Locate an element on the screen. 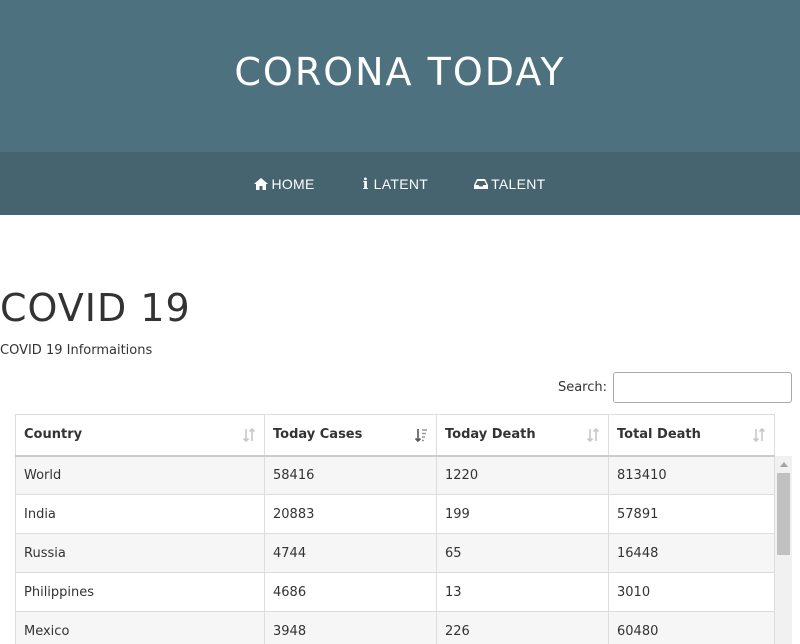 Image resolution: width=800 pixels, height=644 pixels. home-icon is located at coordinates (261, 184).